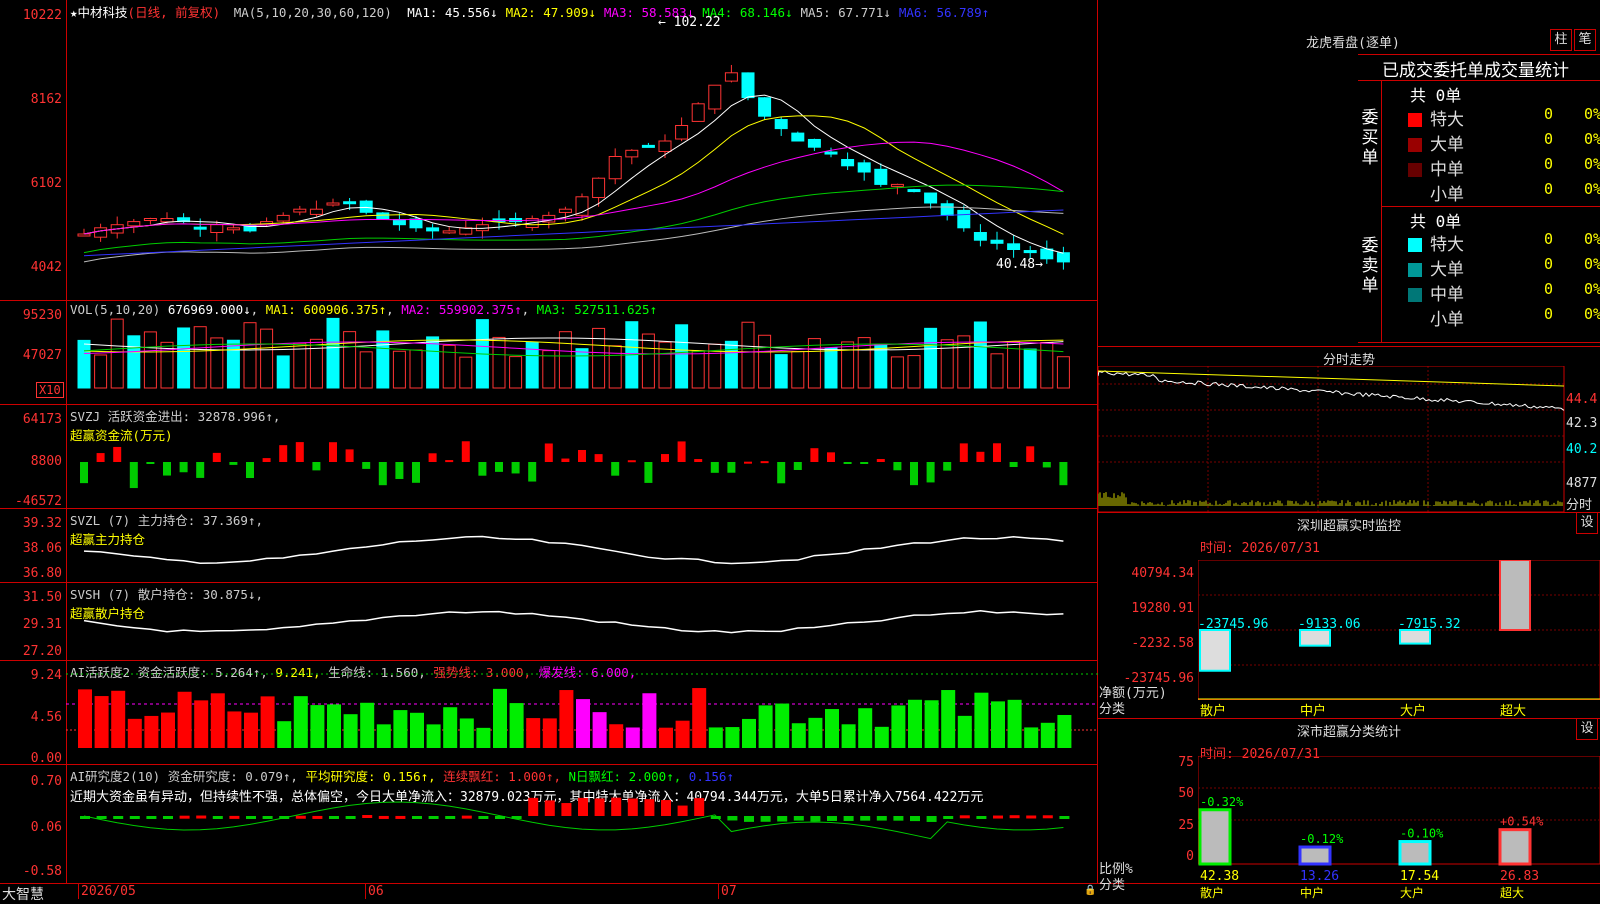 The width and height of the screenshot is (1600, 904). I want to click on axis-label: 4042, so click(46, 267).